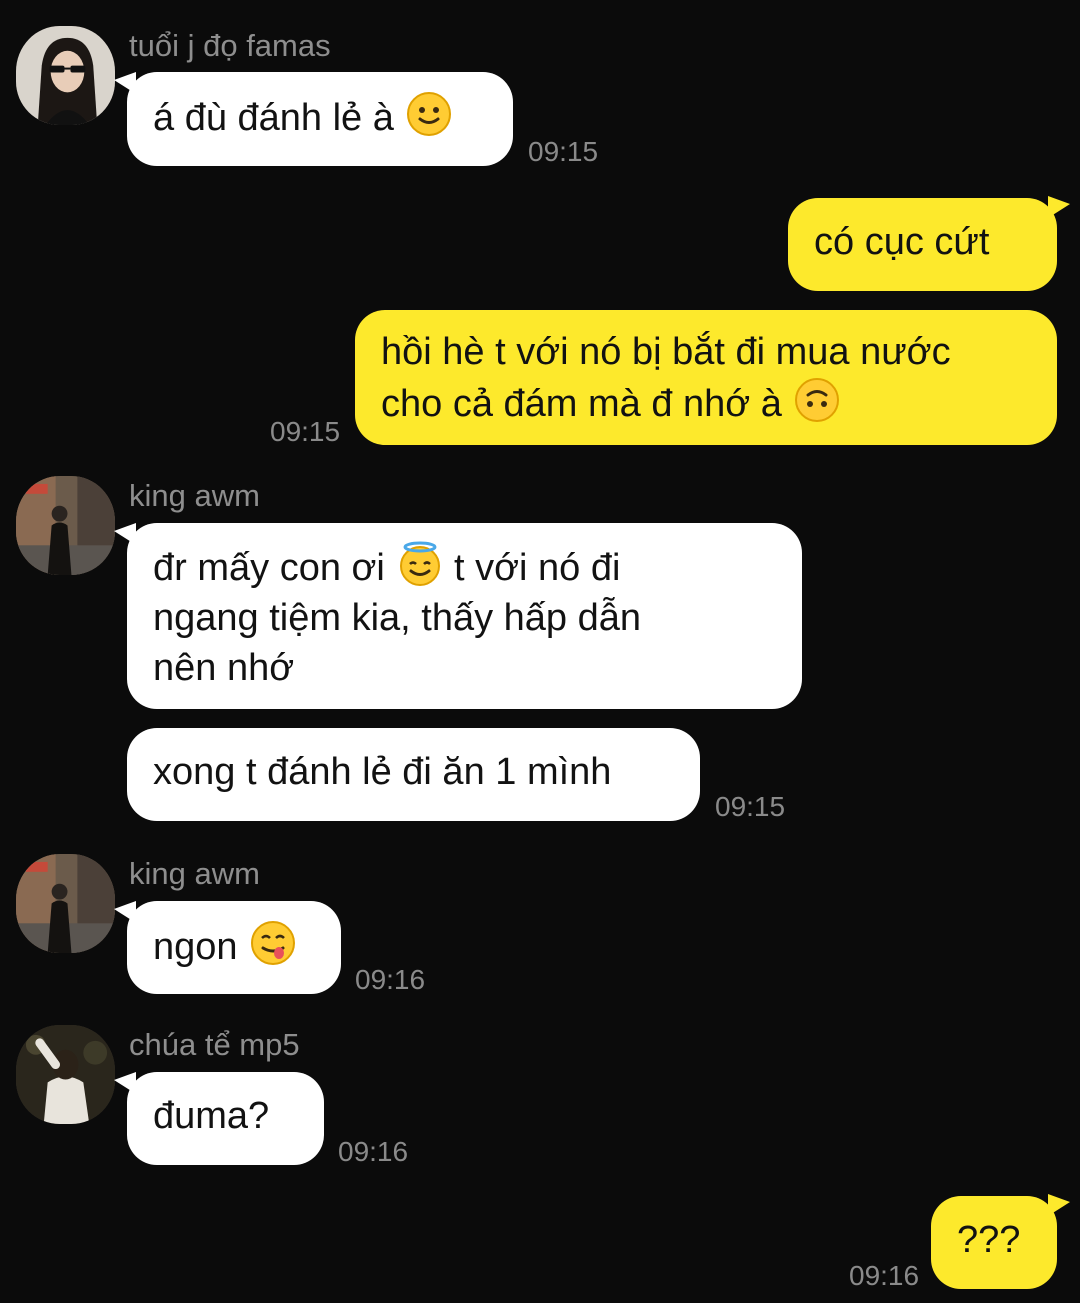  Describe the element at coordinates (429, 114) in the screenshot. I see `slightly-smiling-face-emoji-icon` at that location.